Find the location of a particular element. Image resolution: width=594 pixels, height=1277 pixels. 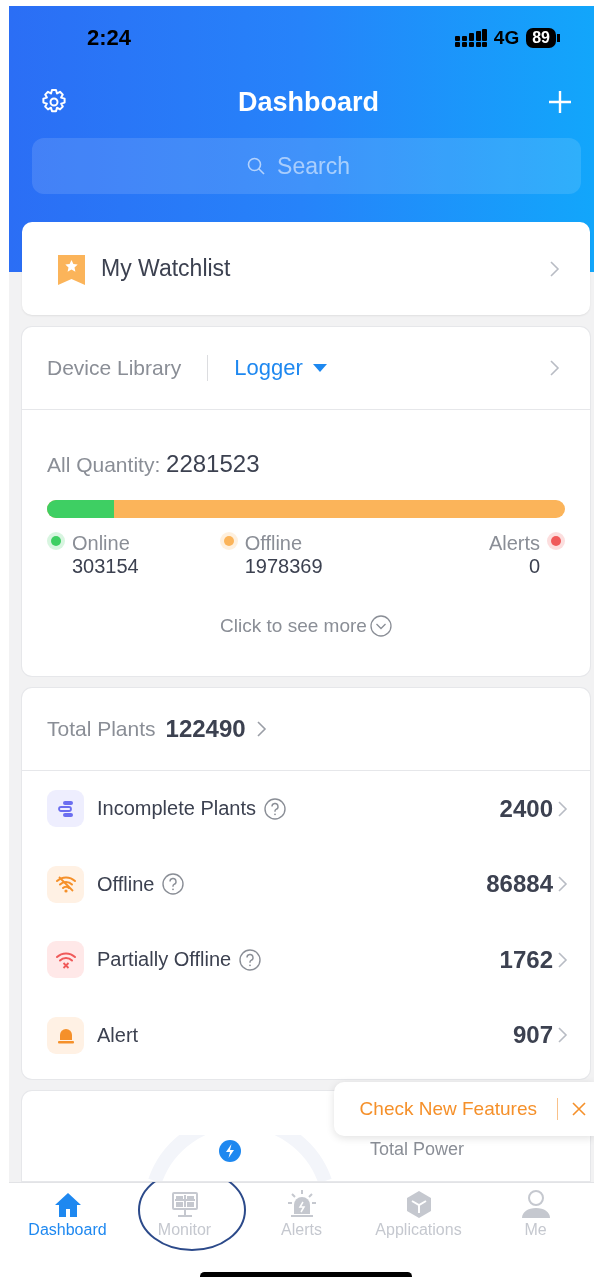

bookmark-star-icon is located at coordinates (71, 268).